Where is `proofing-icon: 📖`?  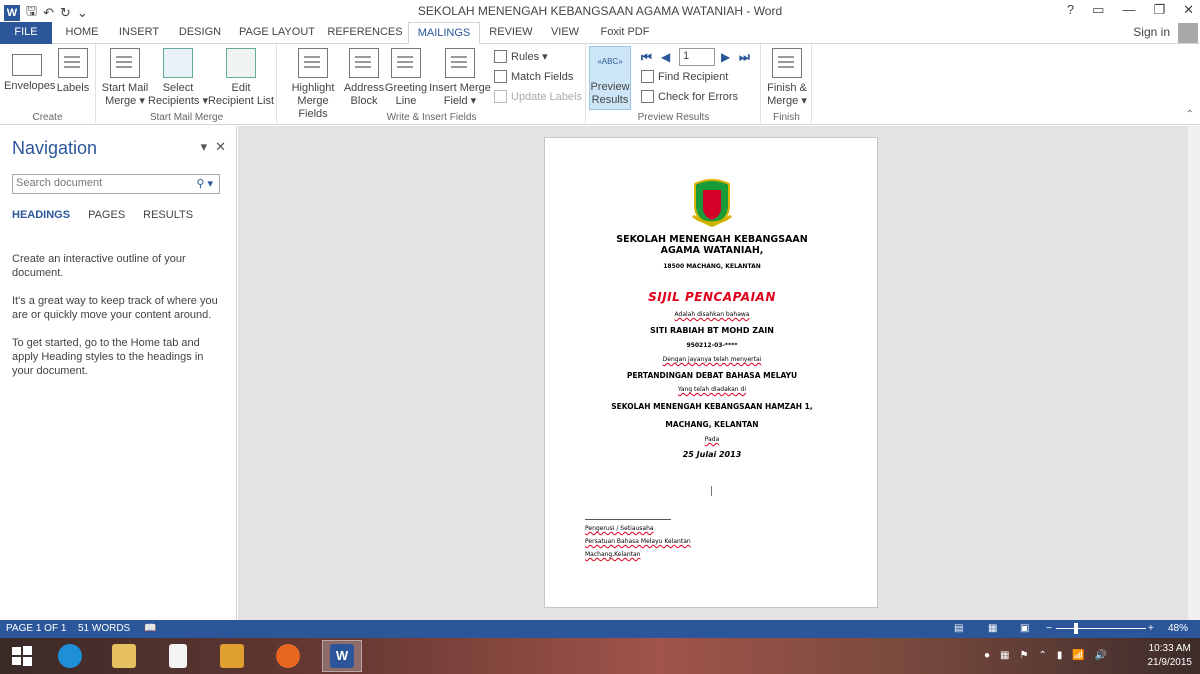 proofing-icon: 📖 is located at coordinates (150, 628).